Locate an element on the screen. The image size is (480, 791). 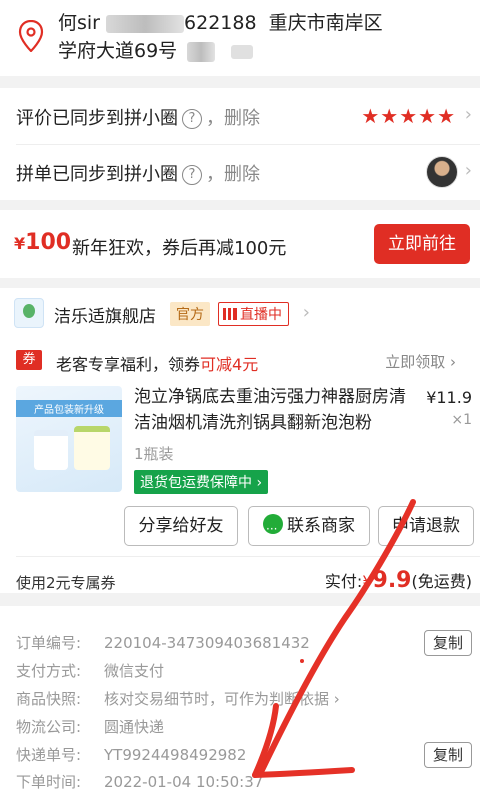
location-pin-icon is located at coordinates (31, 36).